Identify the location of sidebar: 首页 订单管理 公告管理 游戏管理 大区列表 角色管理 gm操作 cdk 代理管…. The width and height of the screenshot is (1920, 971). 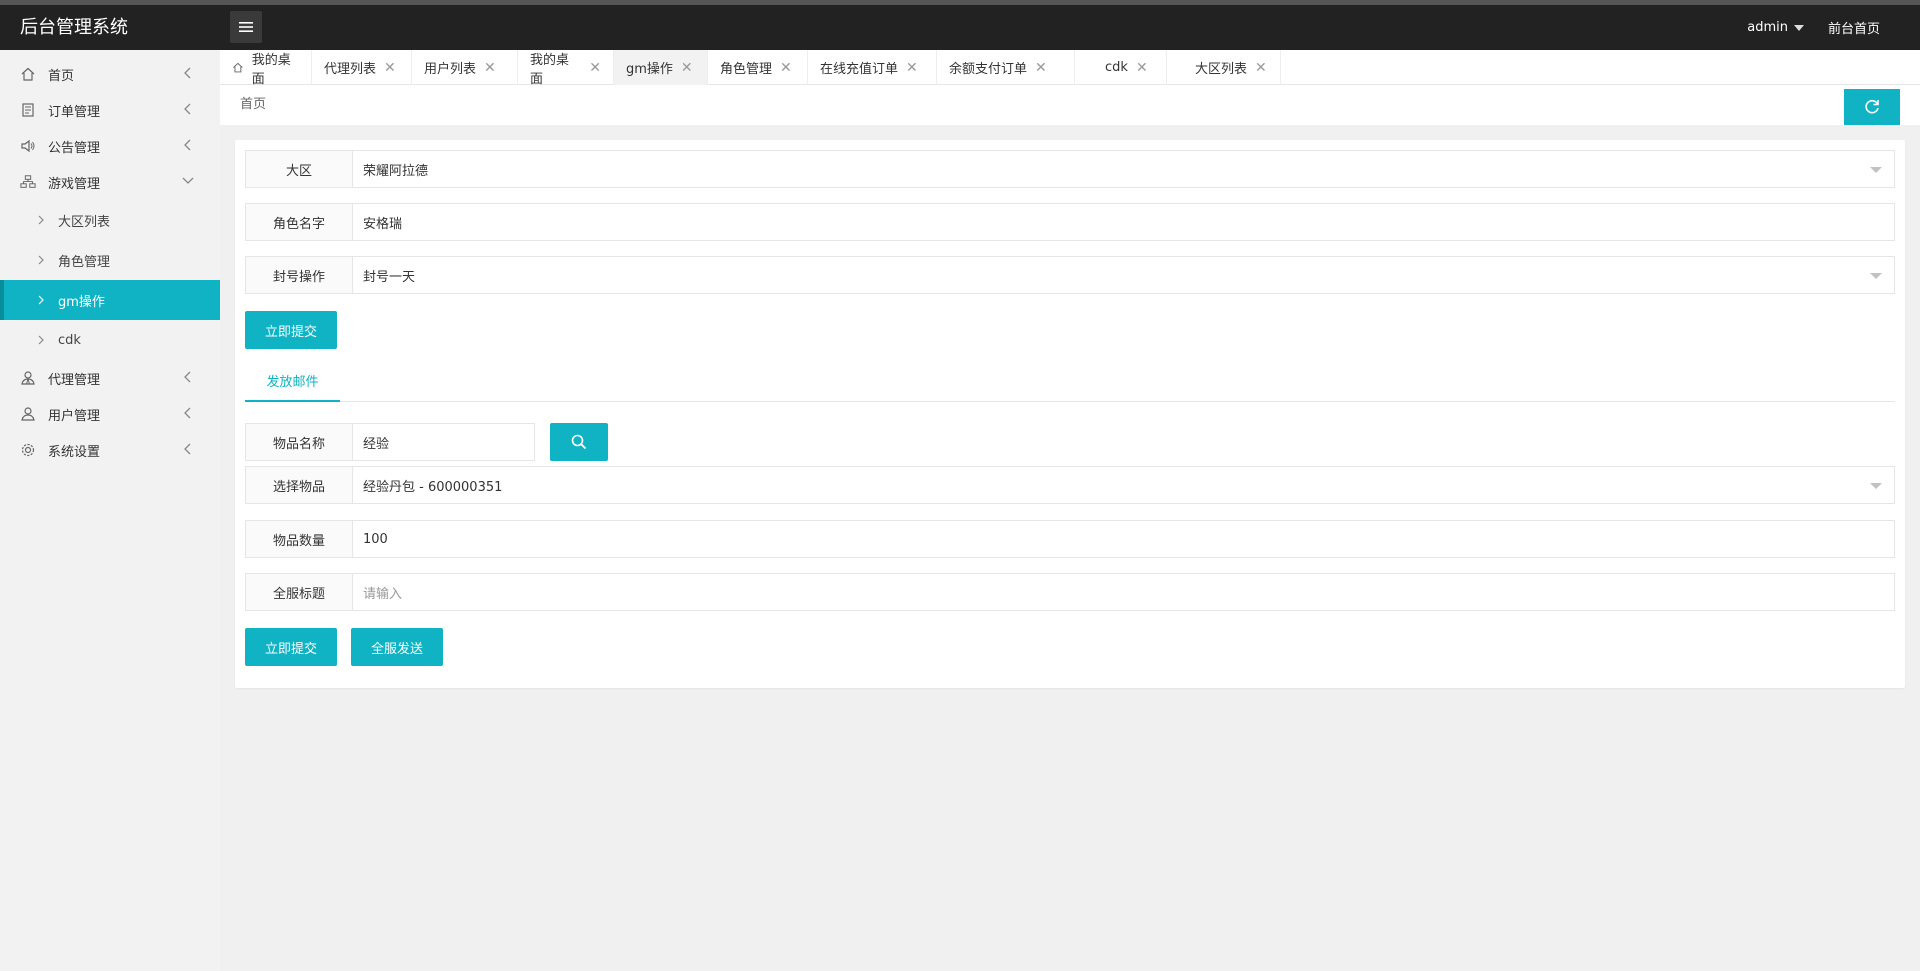
(110, 510).